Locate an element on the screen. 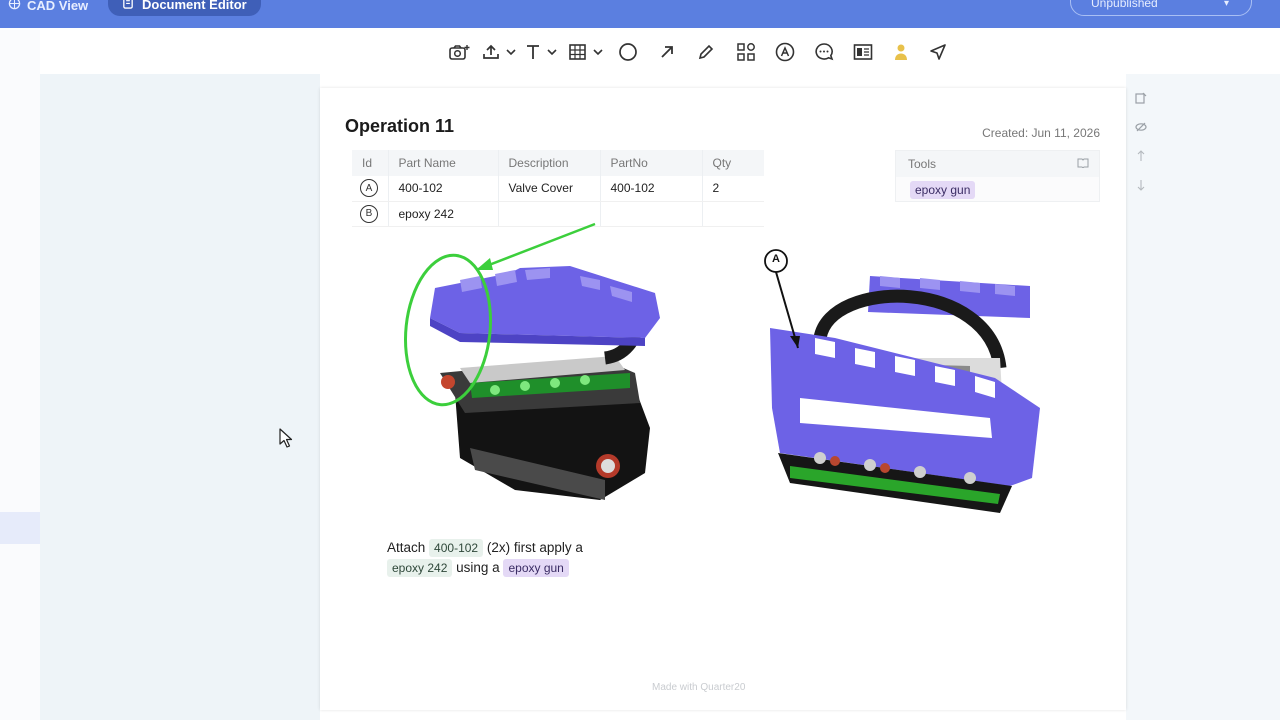 The width and height of the screenshot is (1280, 720). hide-icon is located at coordinates (1141, 128).